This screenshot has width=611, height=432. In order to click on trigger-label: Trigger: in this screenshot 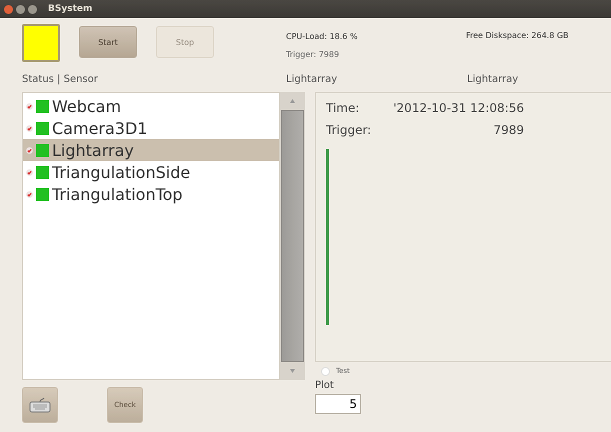, I will do `click(349, 131)`.